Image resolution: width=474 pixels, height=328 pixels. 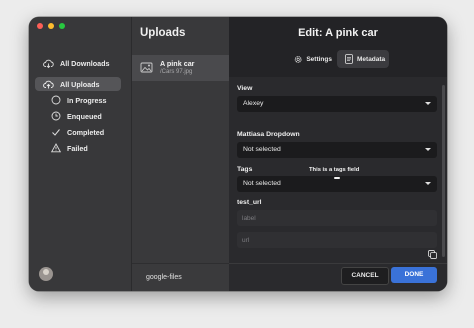 I want to click on clock-icon, so click(x=56, y=116).